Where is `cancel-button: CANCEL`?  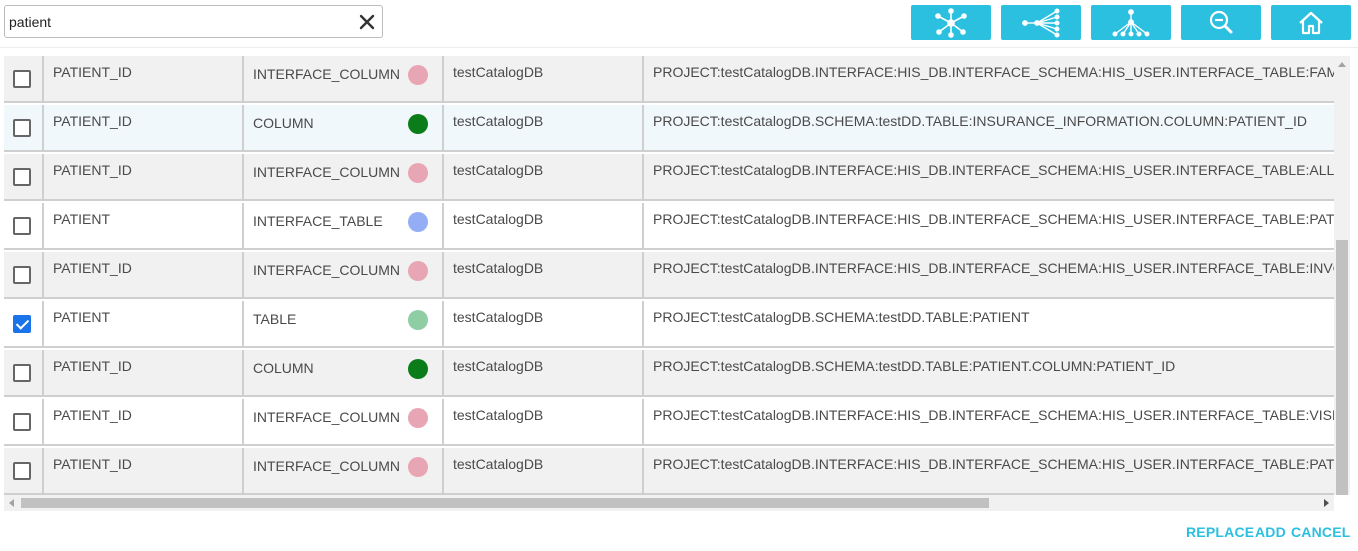 cancel-button: CANCEL is located at coordinates (1321, 532).